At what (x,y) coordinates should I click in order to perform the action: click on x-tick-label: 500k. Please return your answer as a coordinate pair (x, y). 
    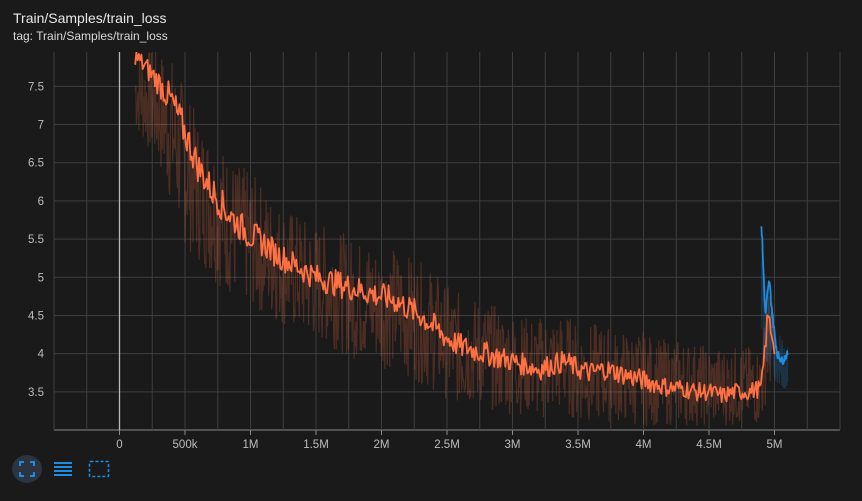
    Looking at the image, I should click on (185, 444).